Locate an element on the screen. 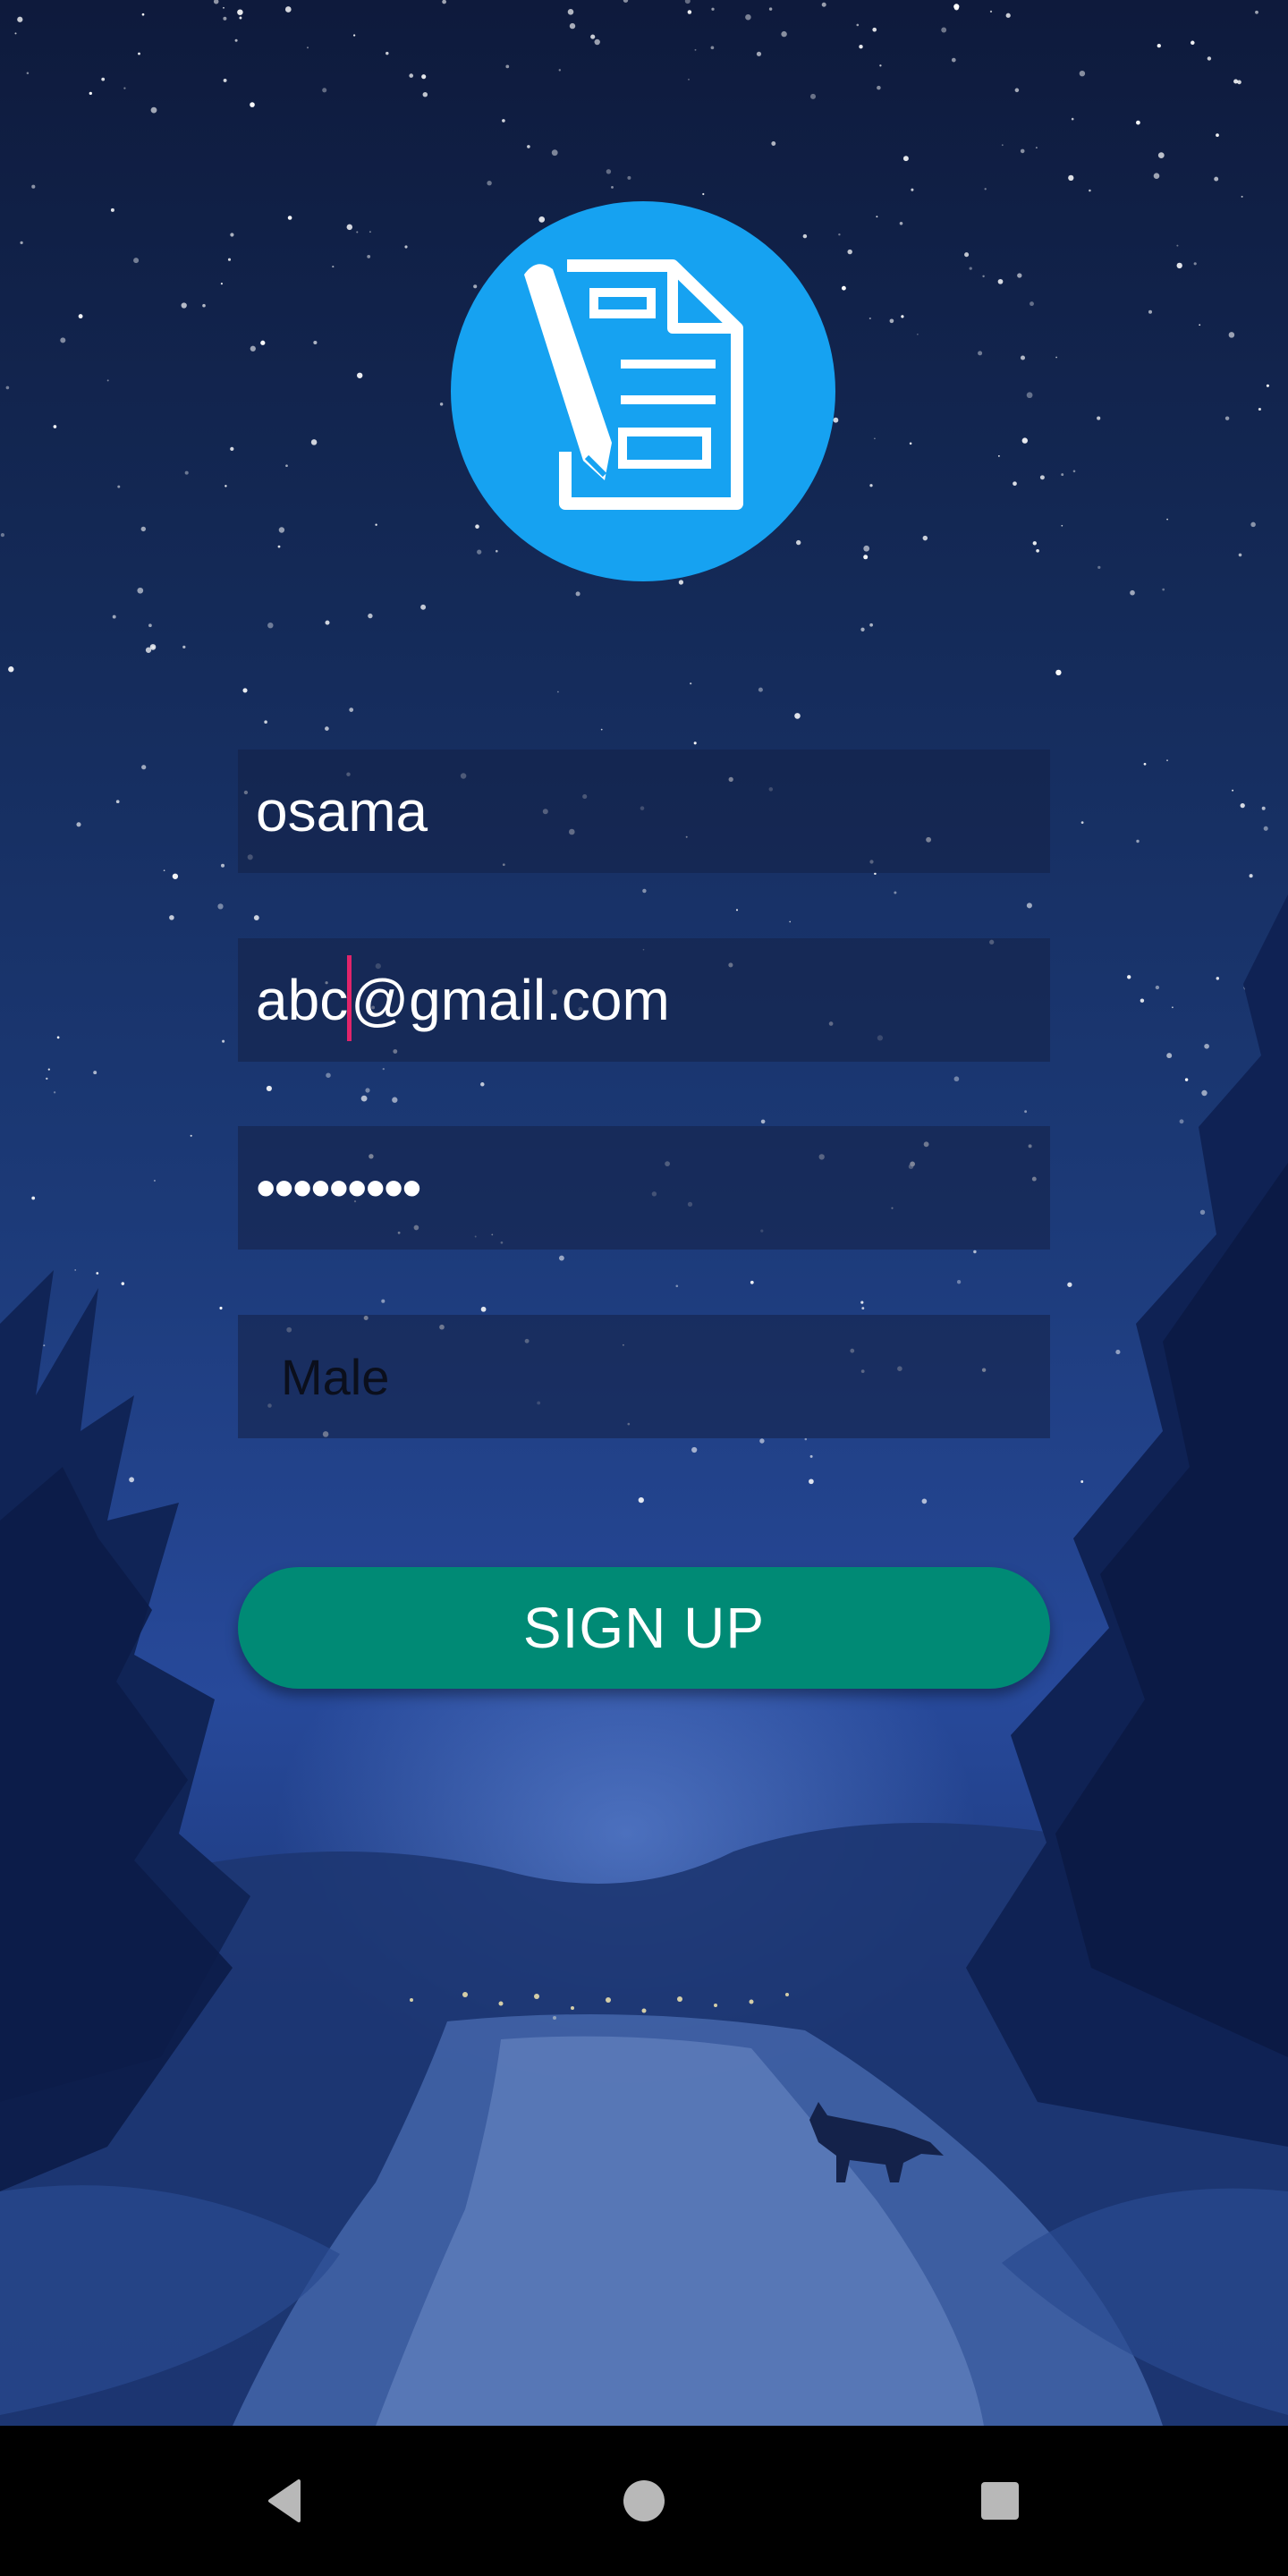 This screenshot has width=1288, height=2576. nav-home-button is located at coordinates (644, 2501).